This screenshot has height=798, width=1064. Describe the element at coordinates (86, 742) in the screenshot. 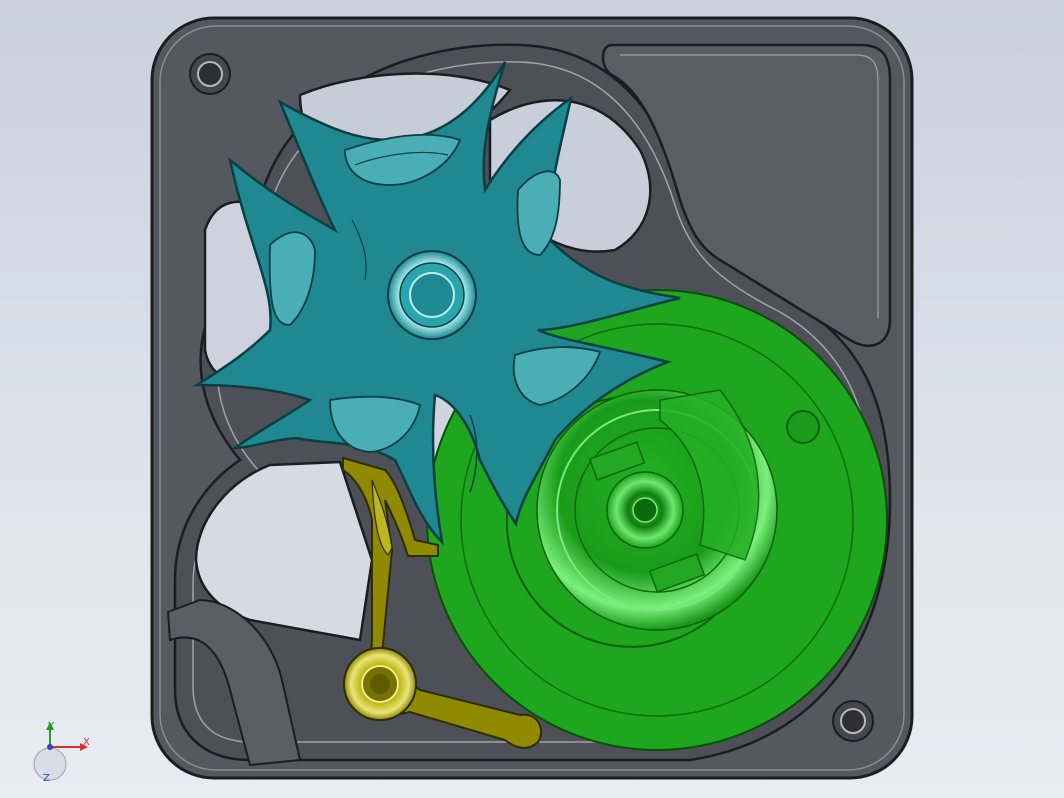

I see `x-axis-label: X` at that location.